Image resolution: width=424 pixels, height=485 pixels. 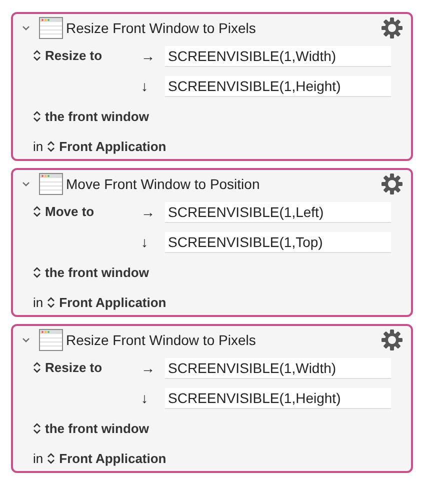 I want to click on input-field: SCREENVISIBLE(1,Top), so click(x=278, y=242).